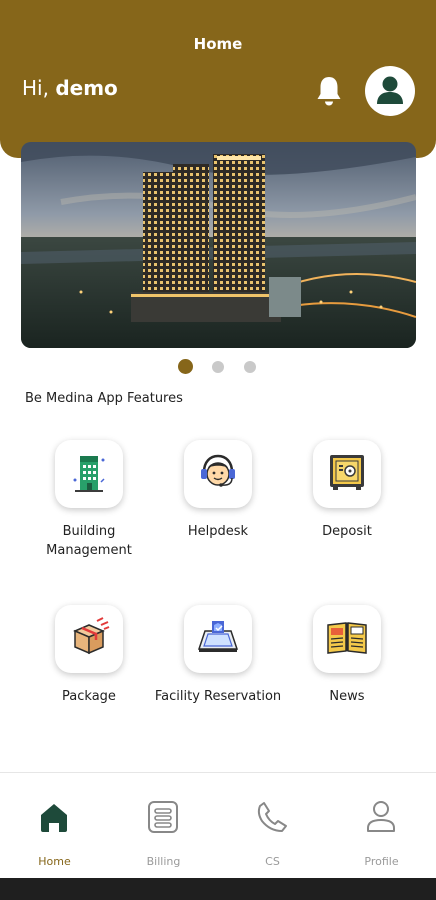  I want to click on safe-icon, so click(347, 474).